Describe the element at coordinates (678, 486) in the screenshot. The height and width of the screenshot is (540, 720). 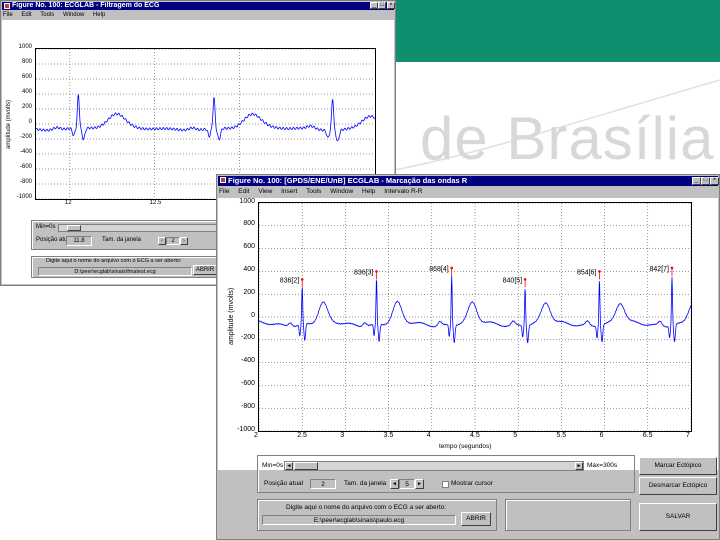
I see `unmark-ectopic-button: Desmarcar Ectópico` at that location.